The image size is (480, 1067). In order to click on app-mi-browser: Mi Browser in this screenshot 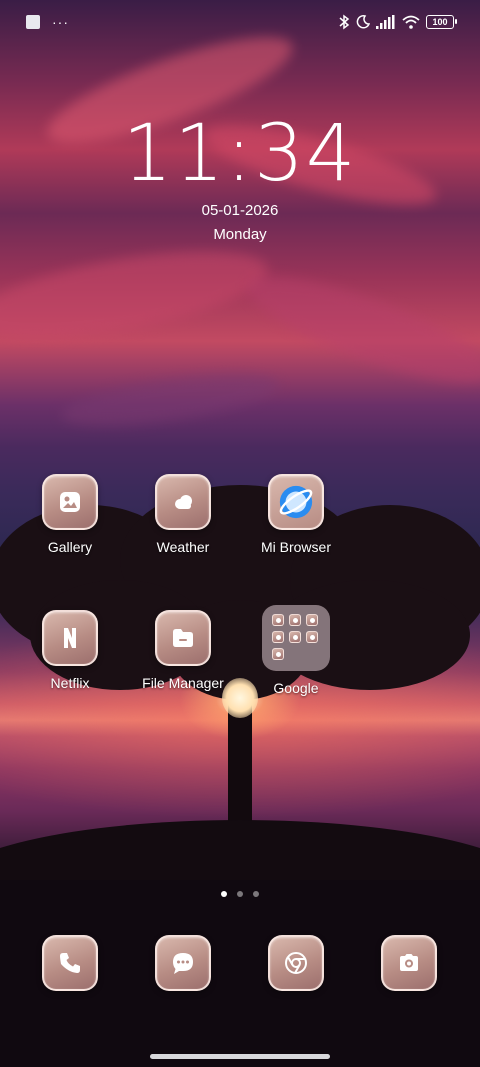, I will do `click(296, 514)`.